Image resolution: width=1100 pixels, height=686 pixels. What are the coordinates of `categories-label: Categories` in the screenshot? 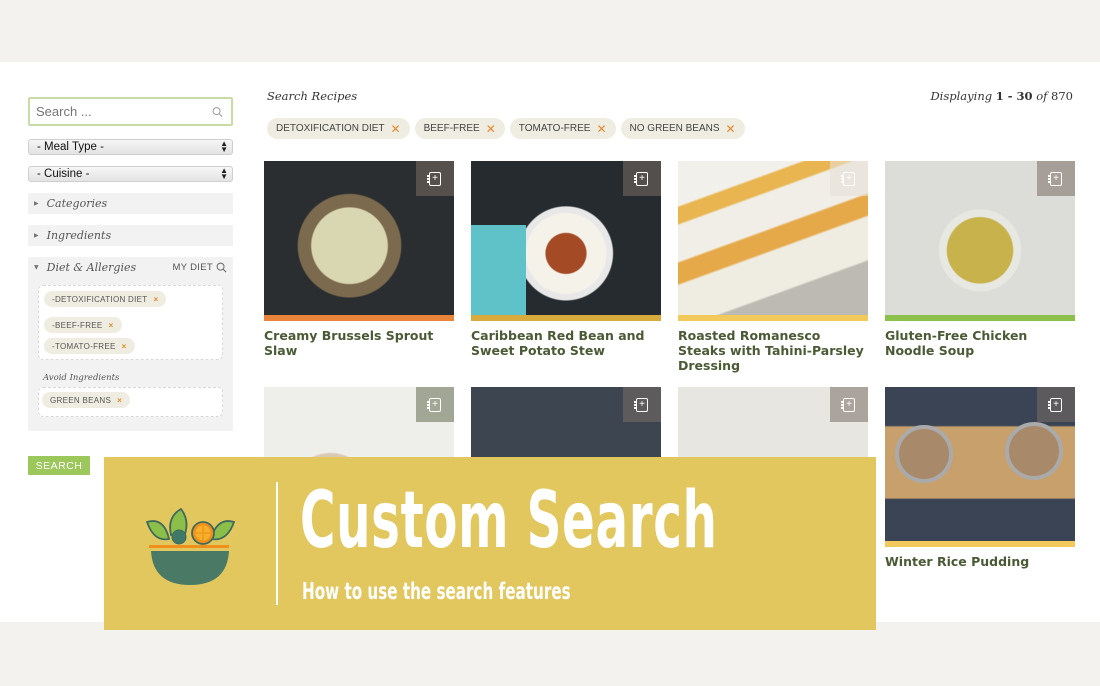 It's located at (77, 203).